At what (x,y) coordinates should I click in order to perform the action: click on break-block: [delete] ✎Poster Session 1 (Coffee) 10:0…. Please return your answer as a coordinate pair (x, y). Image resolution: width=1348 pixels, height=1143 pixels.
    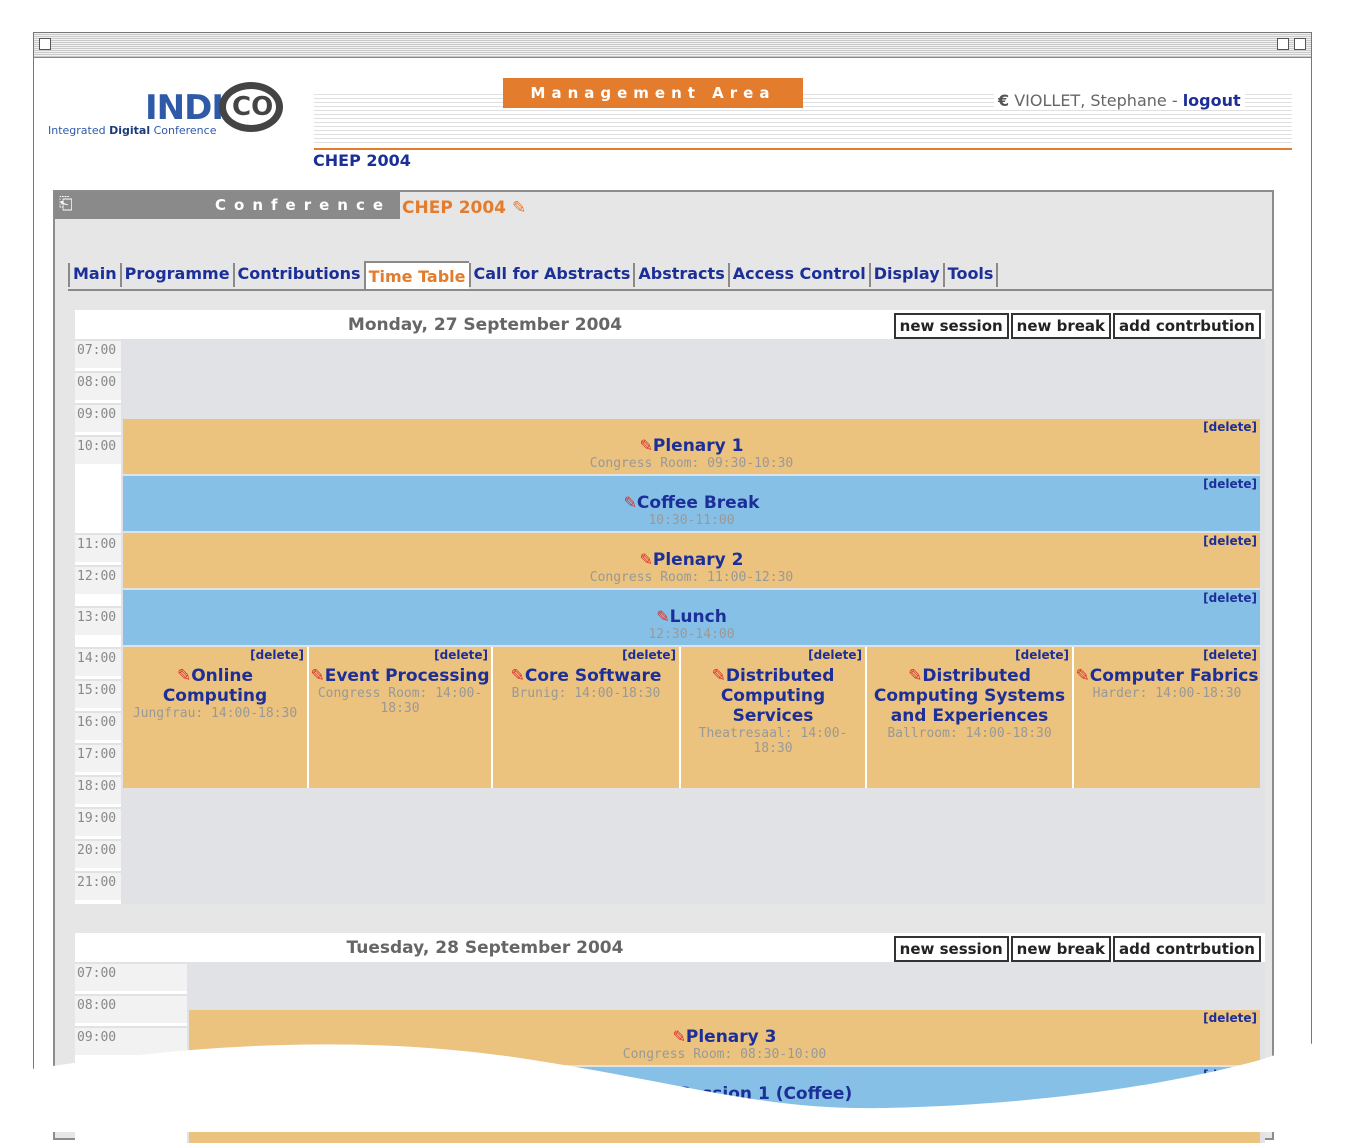
    Looking at the image, I should click on (724, 1094).